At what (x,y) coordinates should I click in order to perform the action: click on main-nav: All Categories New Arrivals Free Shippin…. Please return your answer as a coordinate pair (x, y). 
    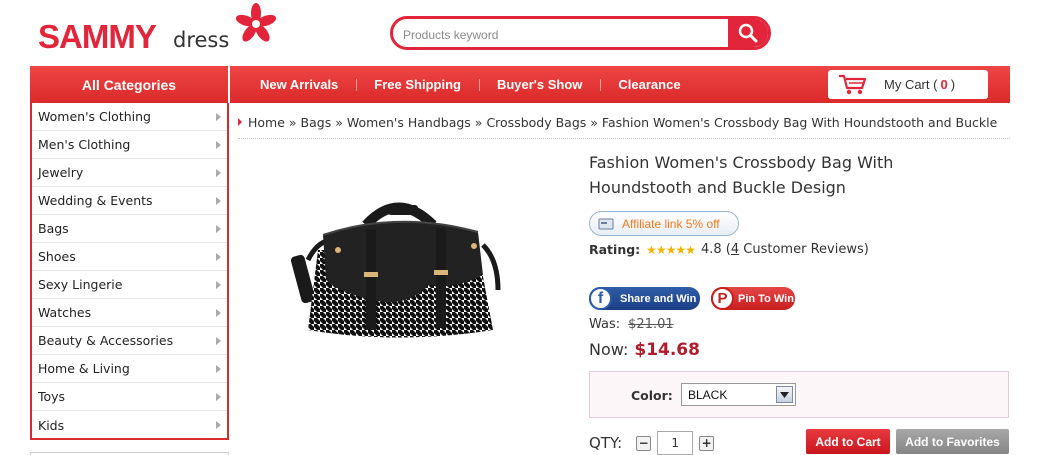
    Looking at the image, I should click on (520, 84).